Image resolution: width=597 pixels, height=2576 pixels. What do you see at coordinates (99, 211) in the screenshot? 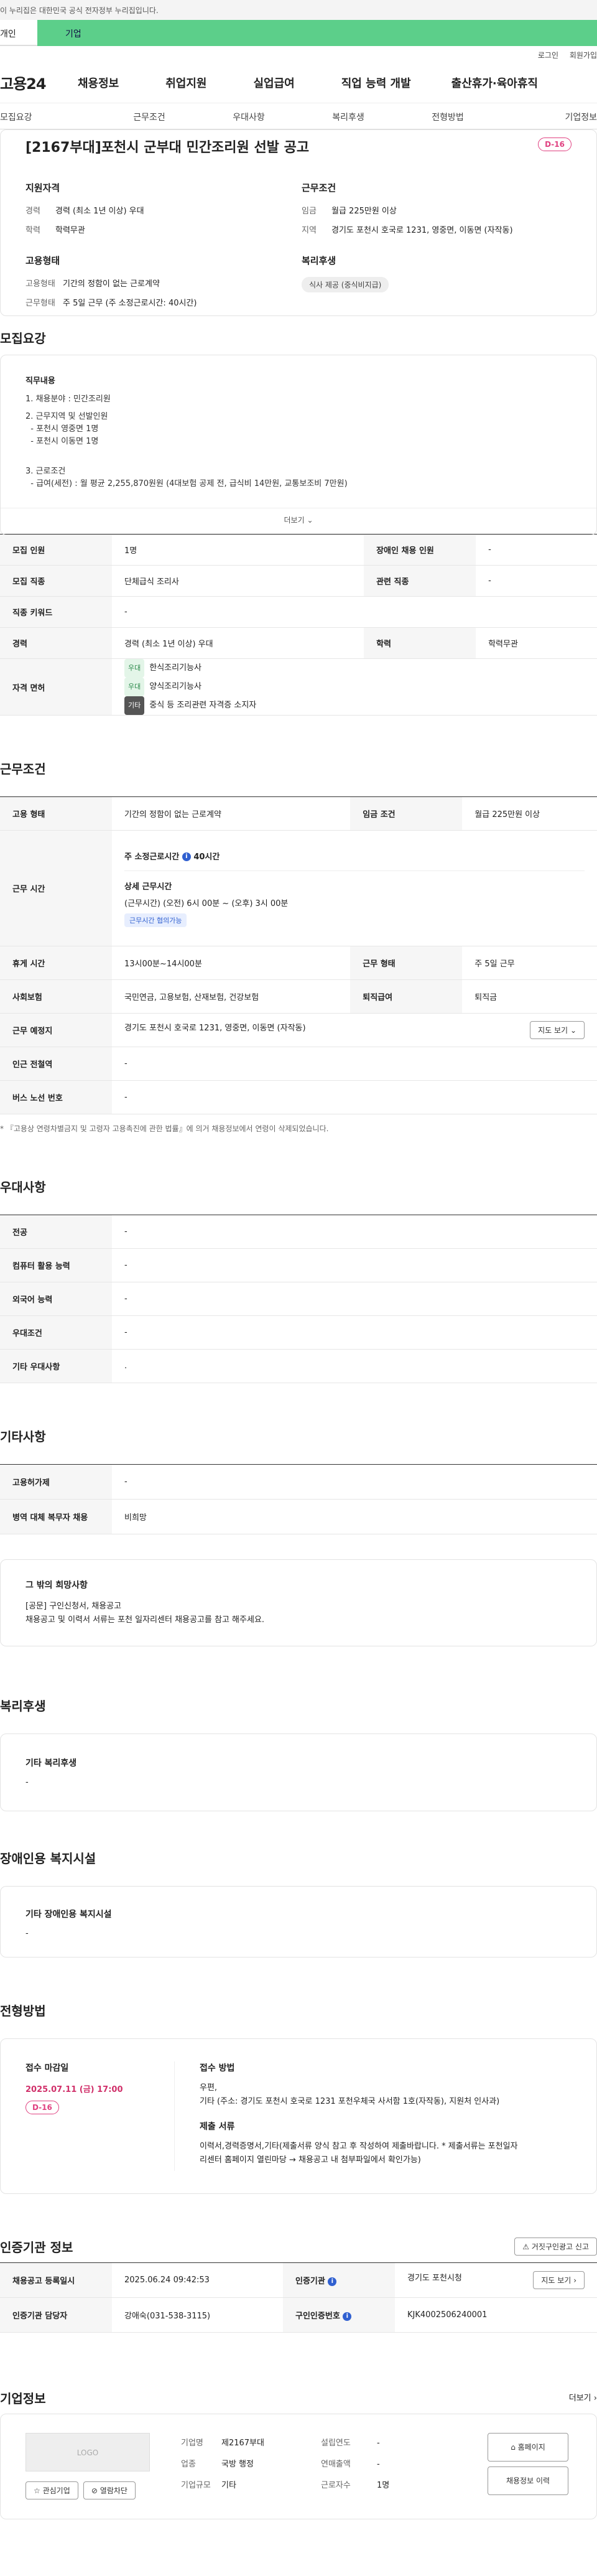
I see `career-value: 경력 (최소 1년 이상) 우대` at bounding box center [99, 211].